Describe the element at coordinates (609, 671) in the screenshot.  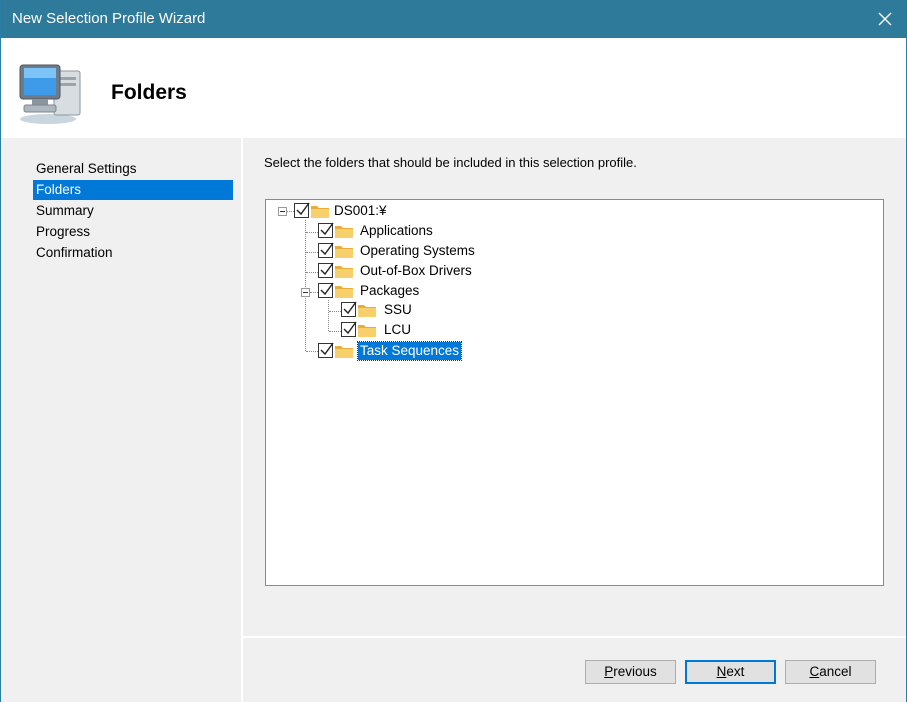
I see `previous-mnemonic: P` at that location.